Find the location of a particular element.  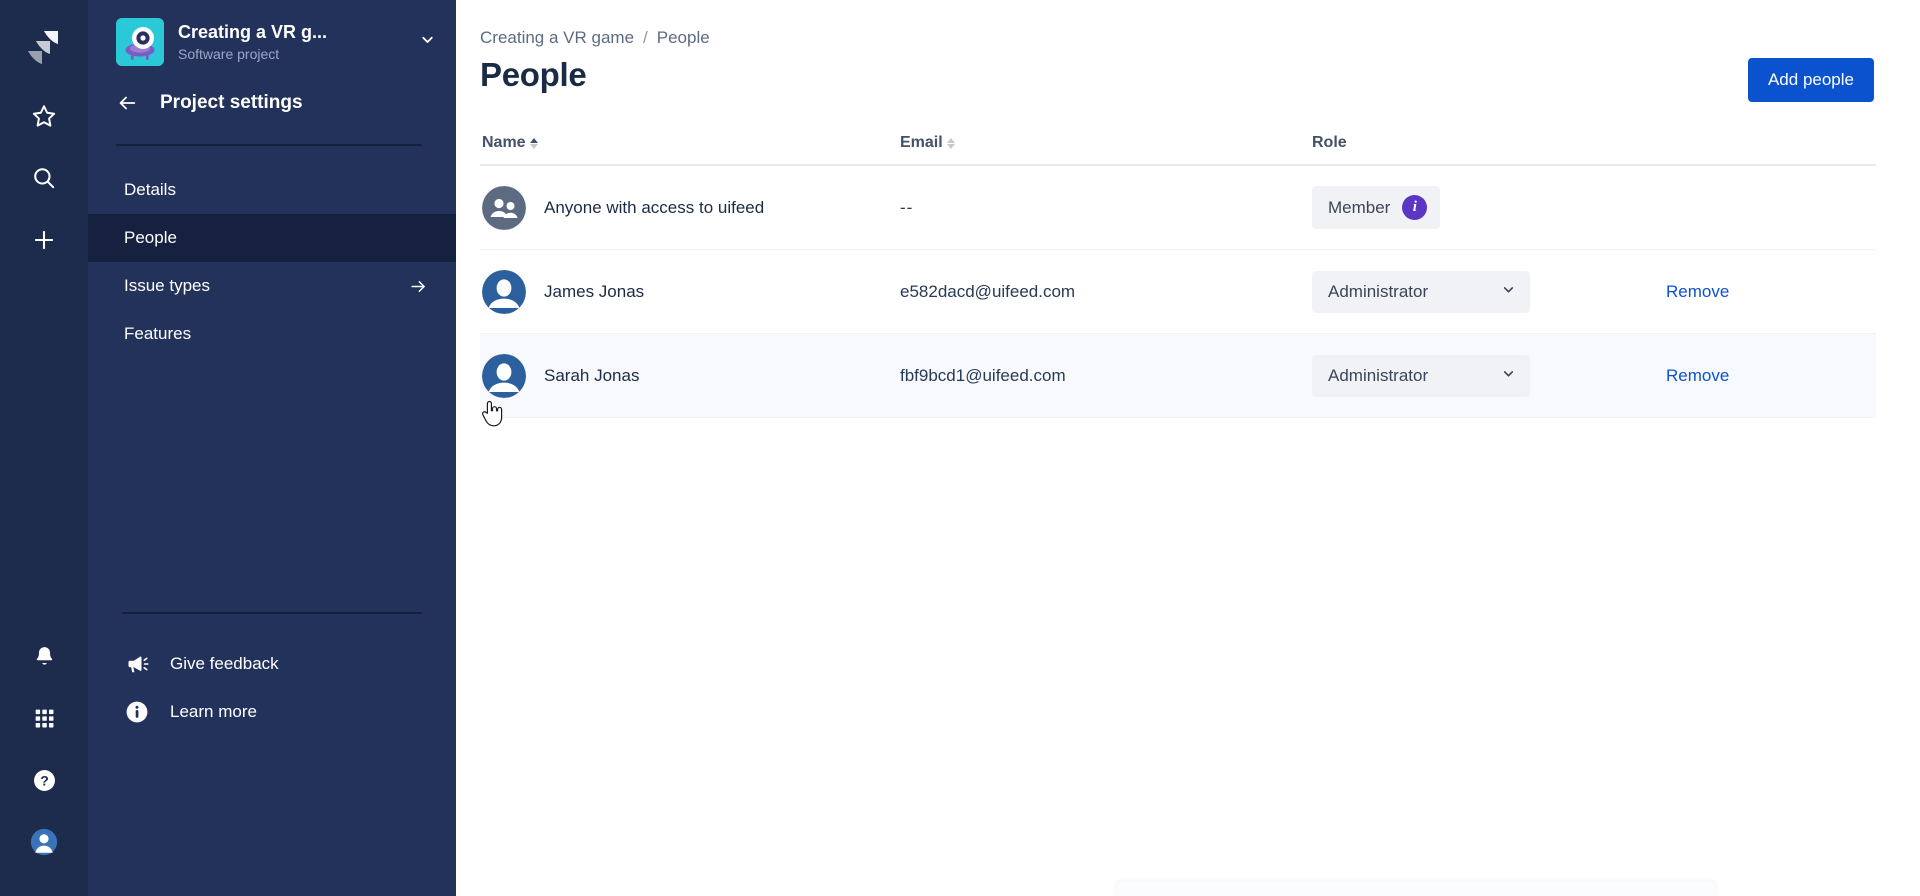

project-meta: Creating a VR g... Software project is located at coordinates (289, 42).